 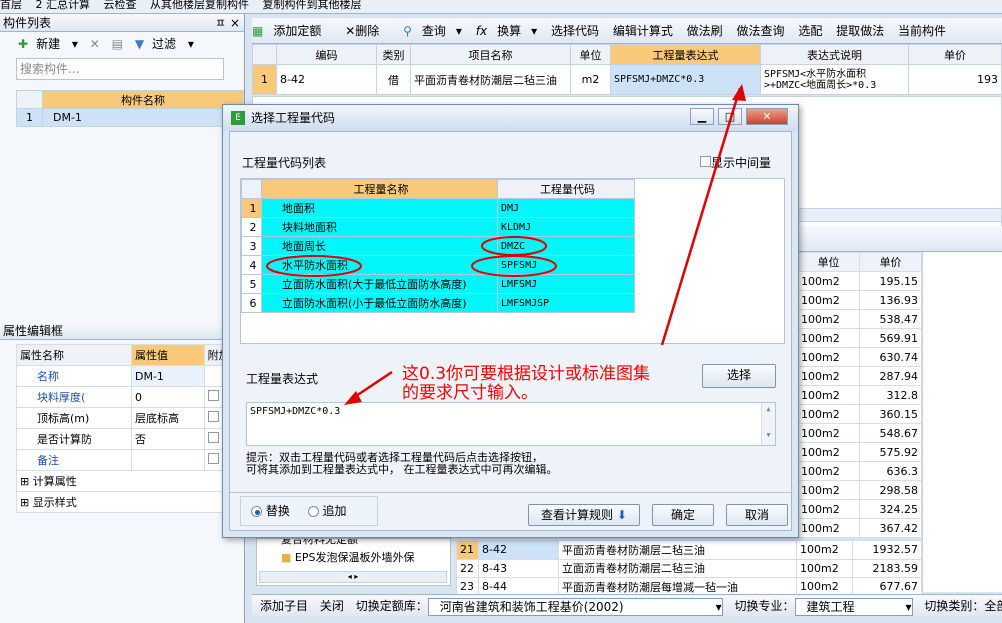 I want to click on highlight-ellipse-name, so click(x=314, y=266).